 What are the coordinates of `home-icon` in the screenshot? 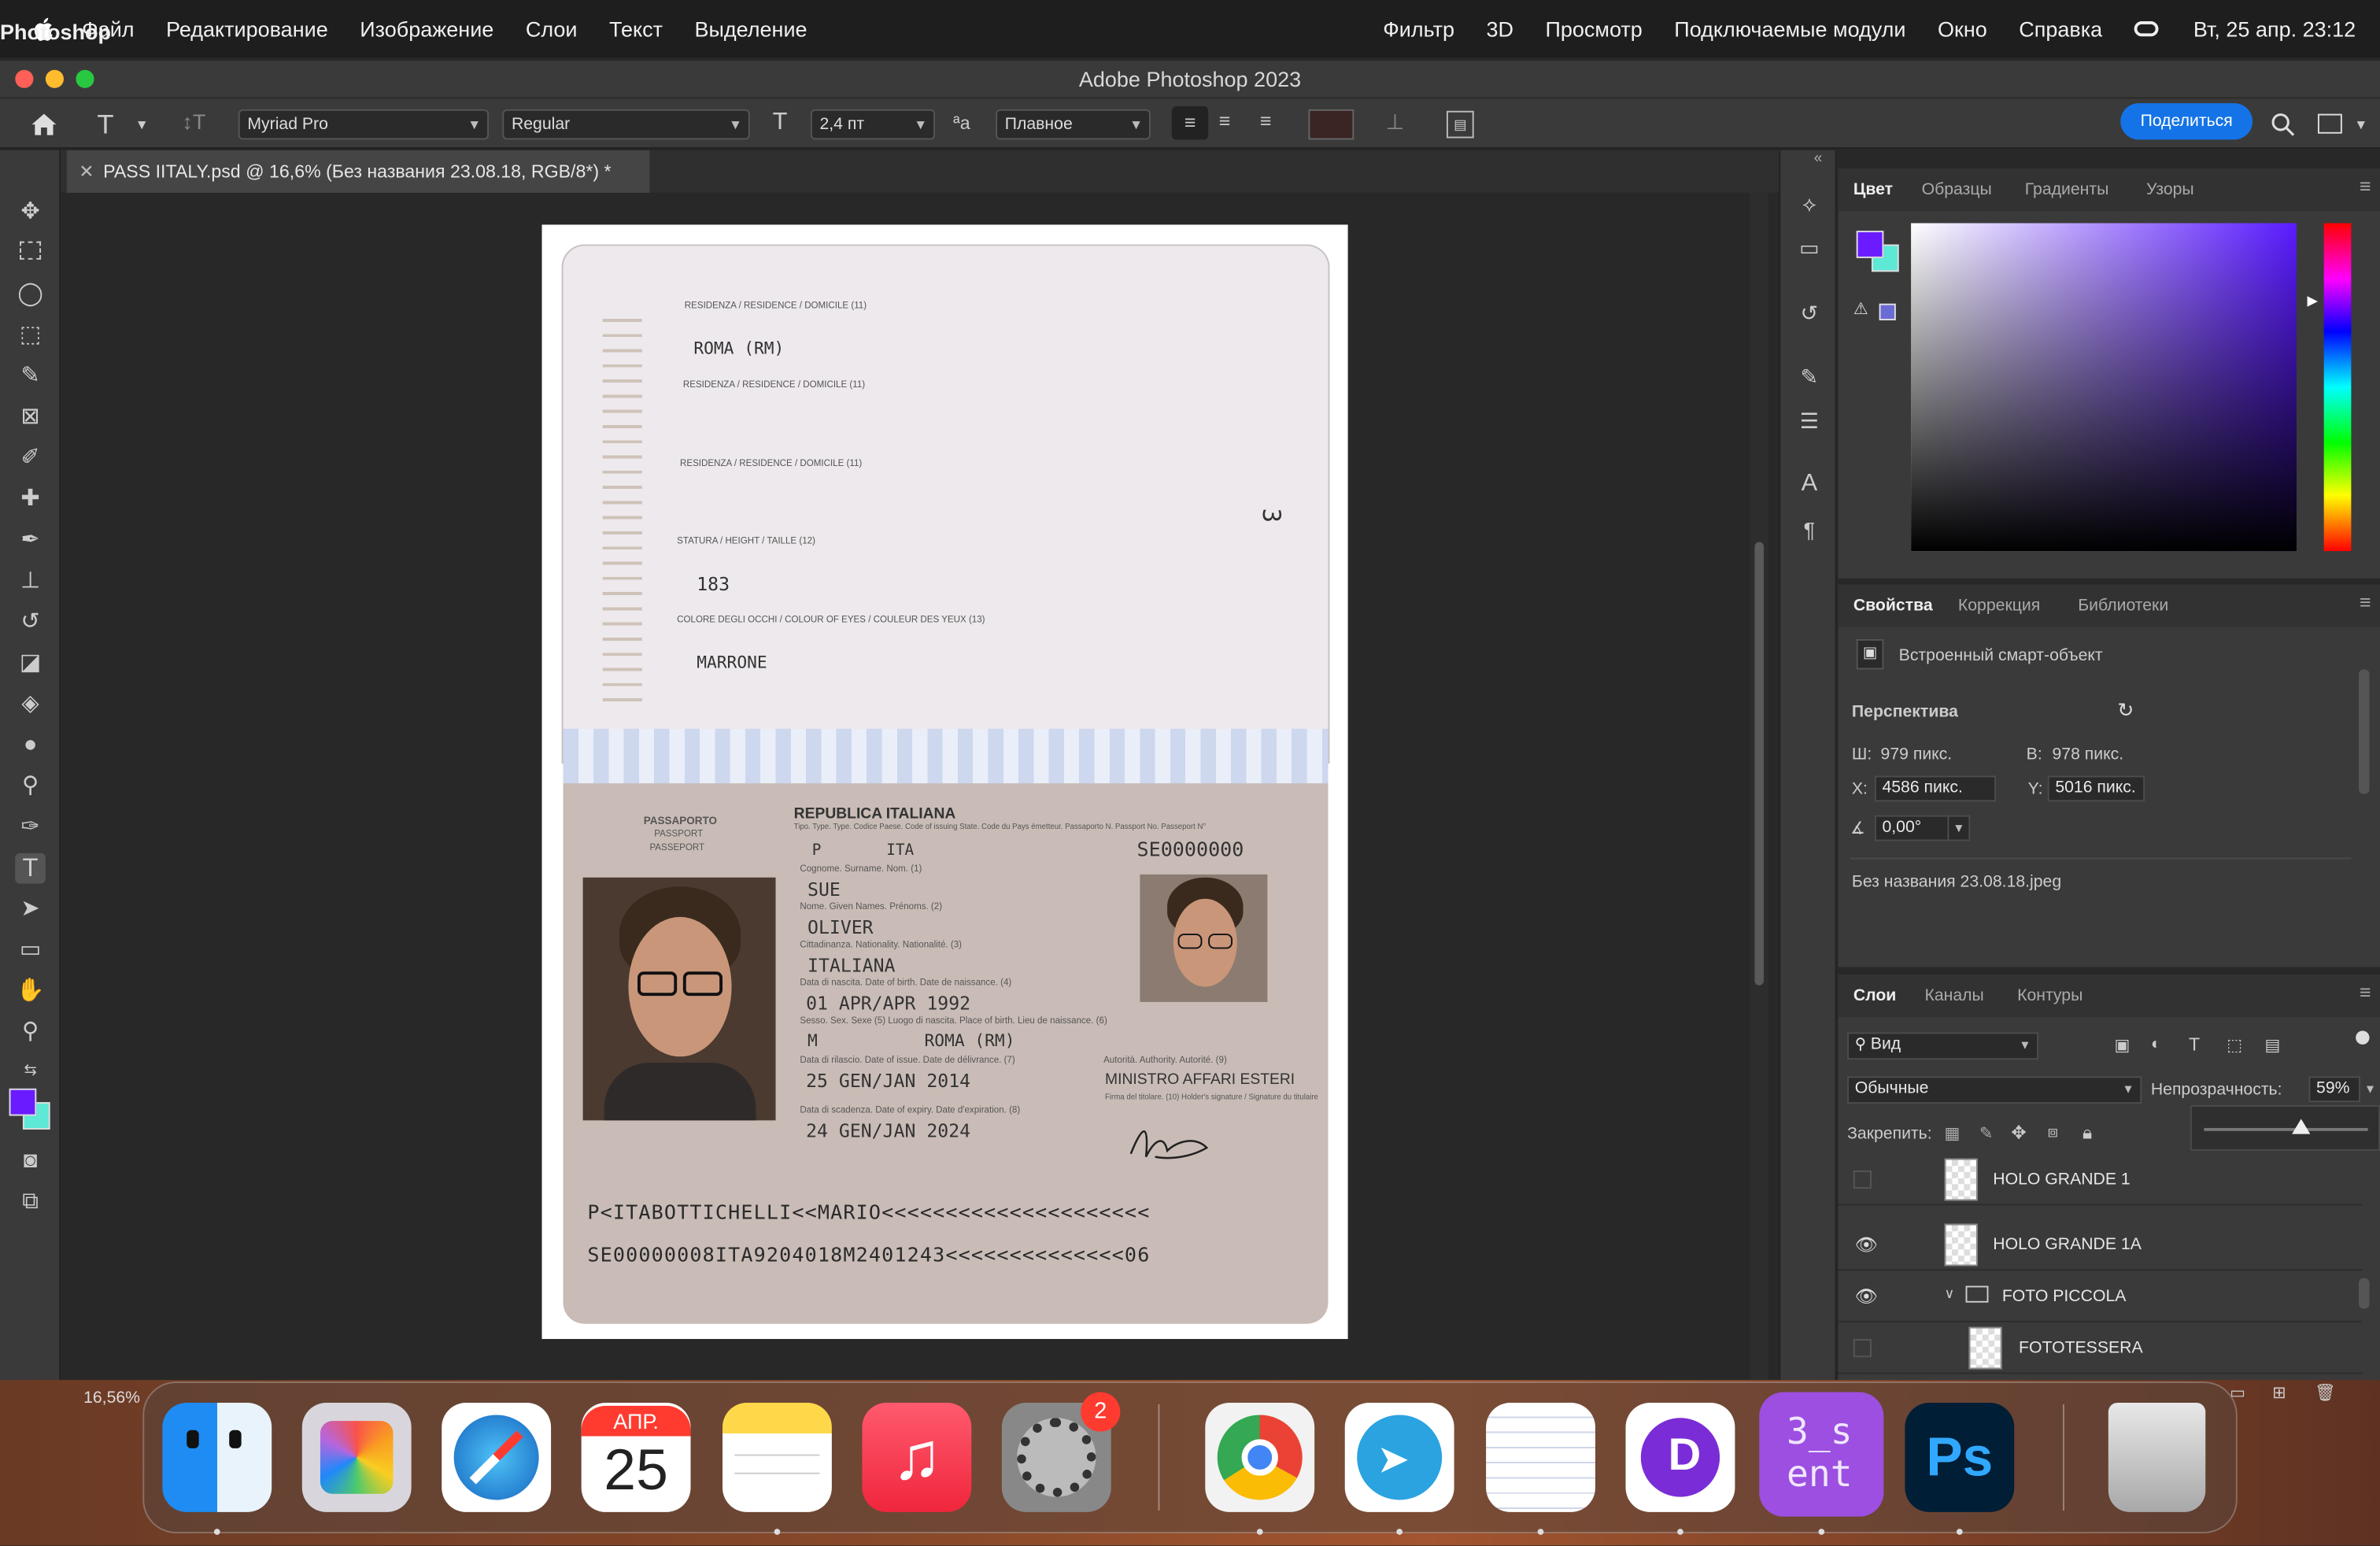 It's located at (44, 125).